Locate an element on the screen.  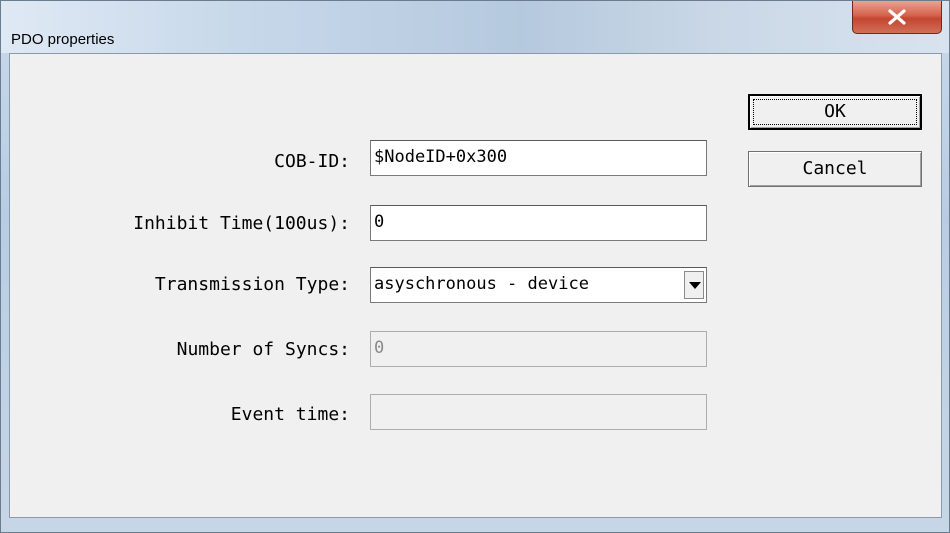
event-time-input is located at coordinates (538, 412).